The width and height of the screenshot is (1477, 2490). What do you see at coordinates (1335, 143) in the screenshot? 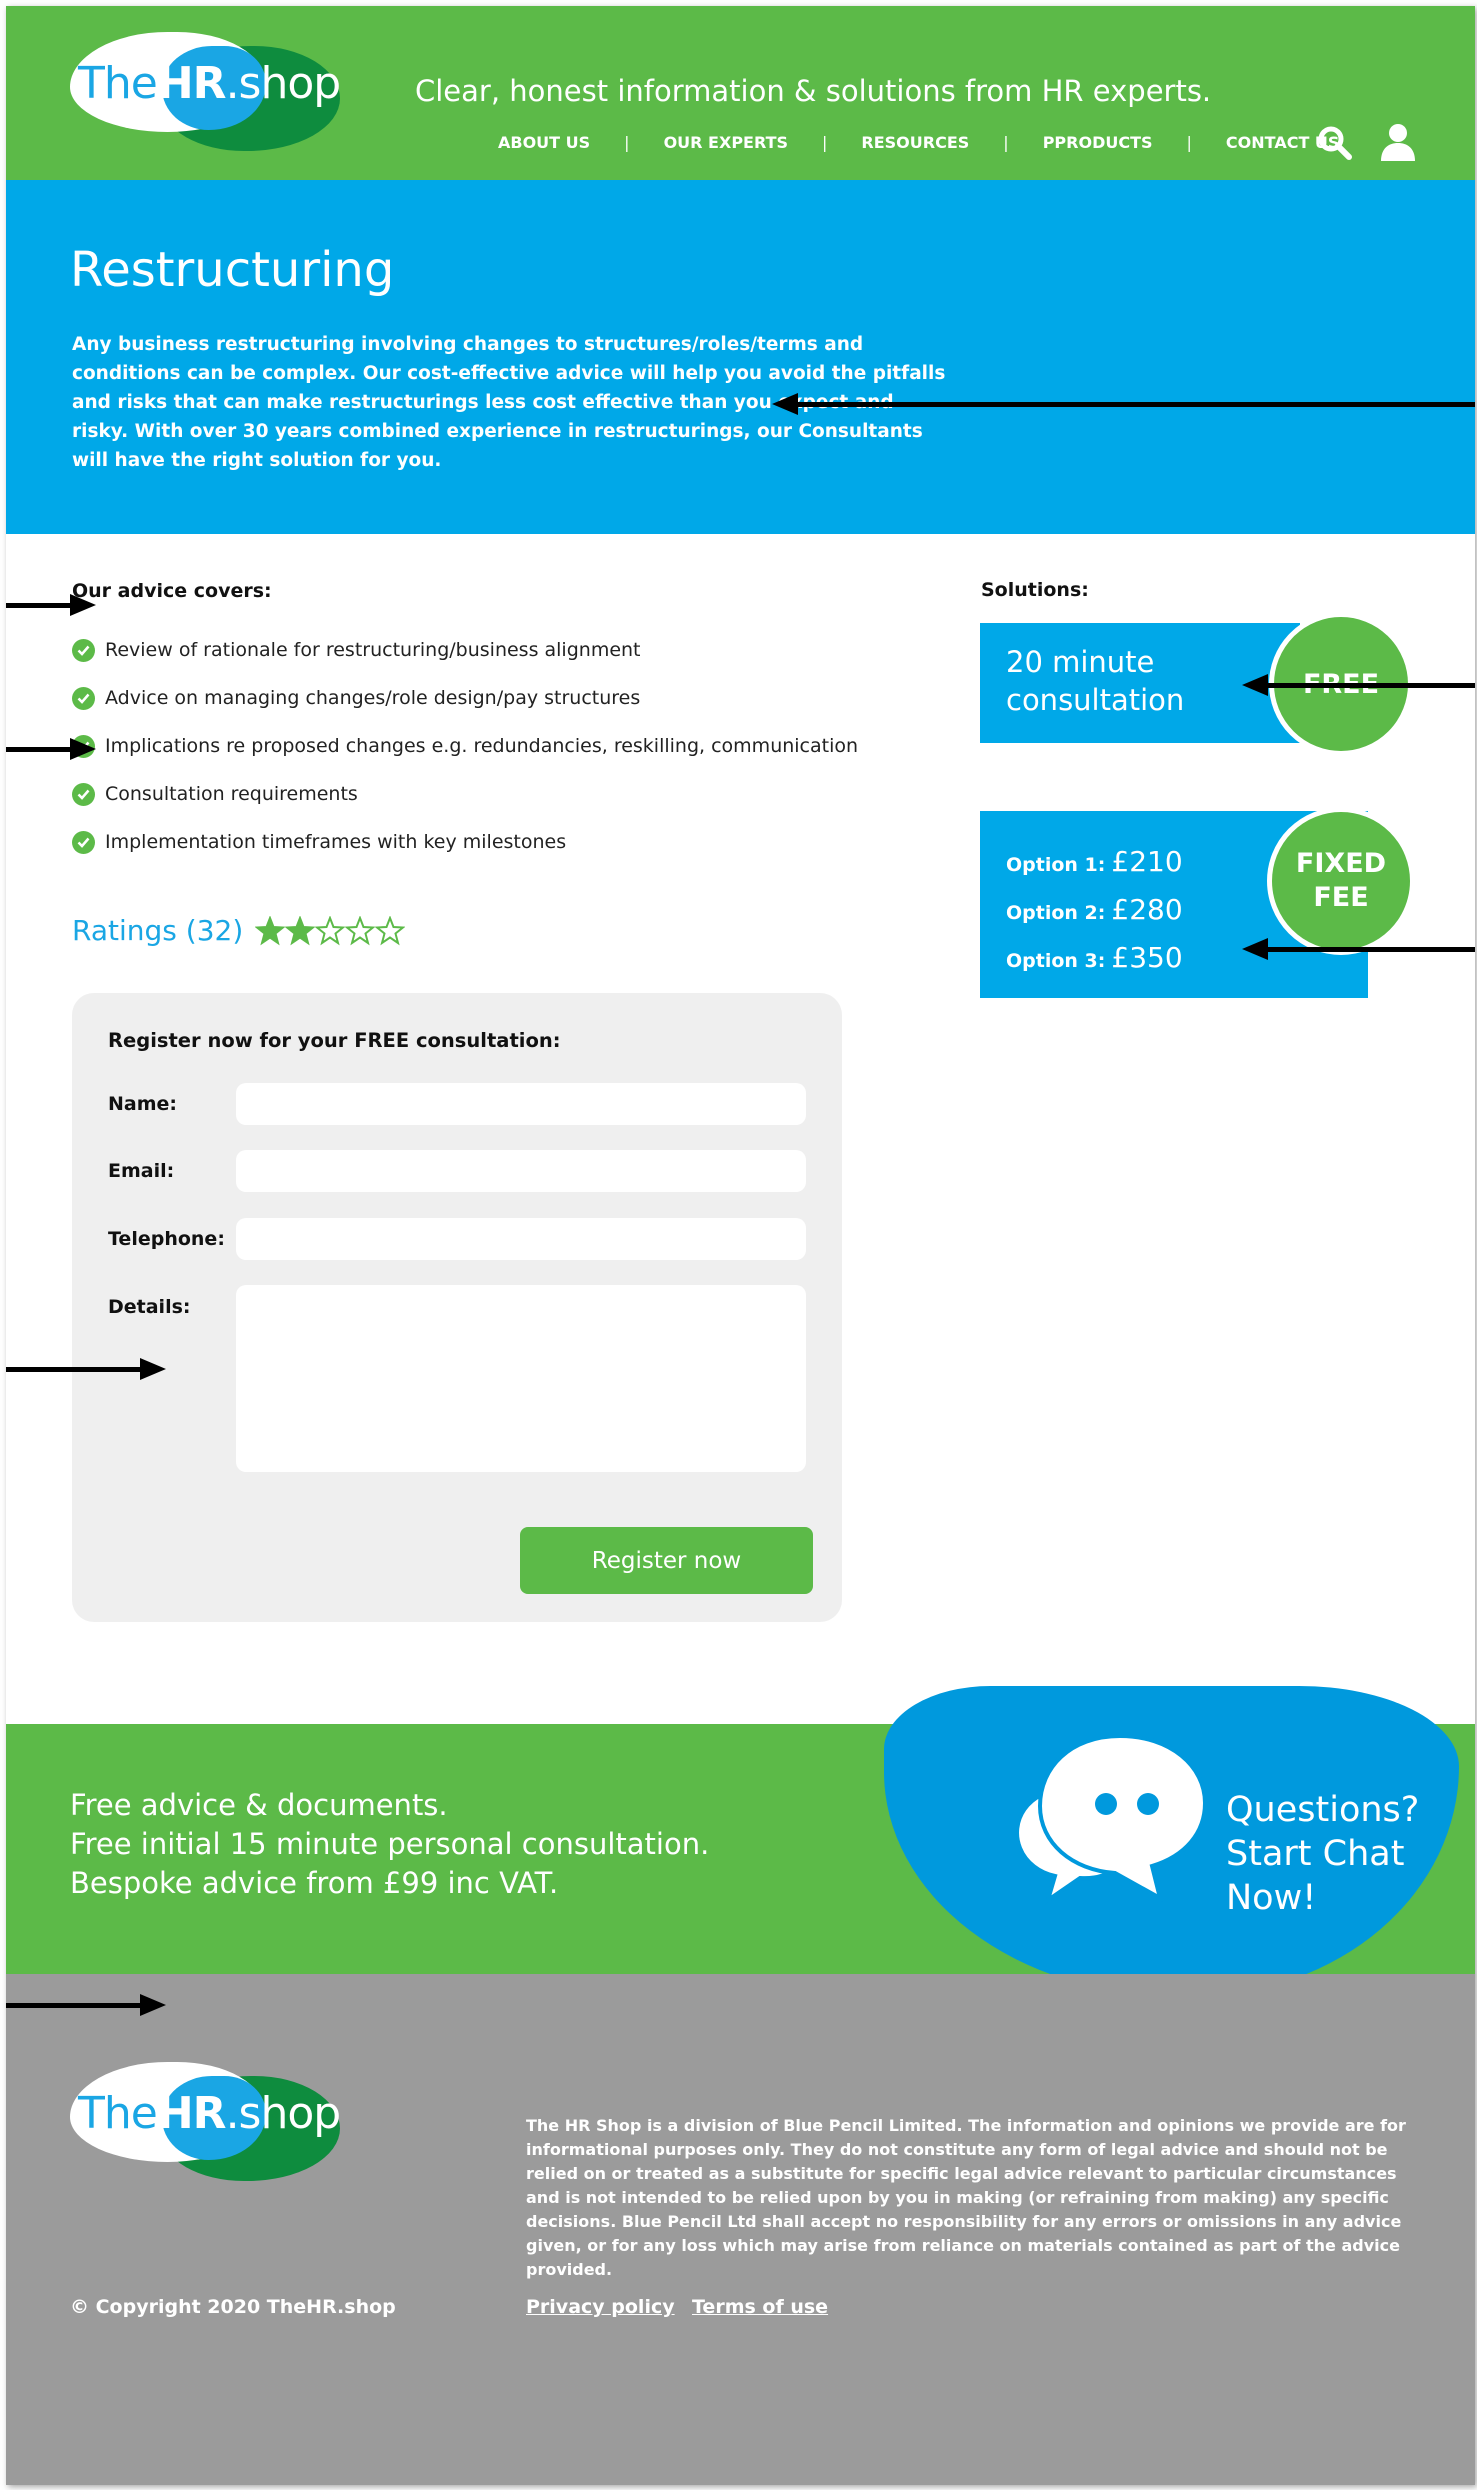
I see `search-icon` at bounding box center [1335, 143].